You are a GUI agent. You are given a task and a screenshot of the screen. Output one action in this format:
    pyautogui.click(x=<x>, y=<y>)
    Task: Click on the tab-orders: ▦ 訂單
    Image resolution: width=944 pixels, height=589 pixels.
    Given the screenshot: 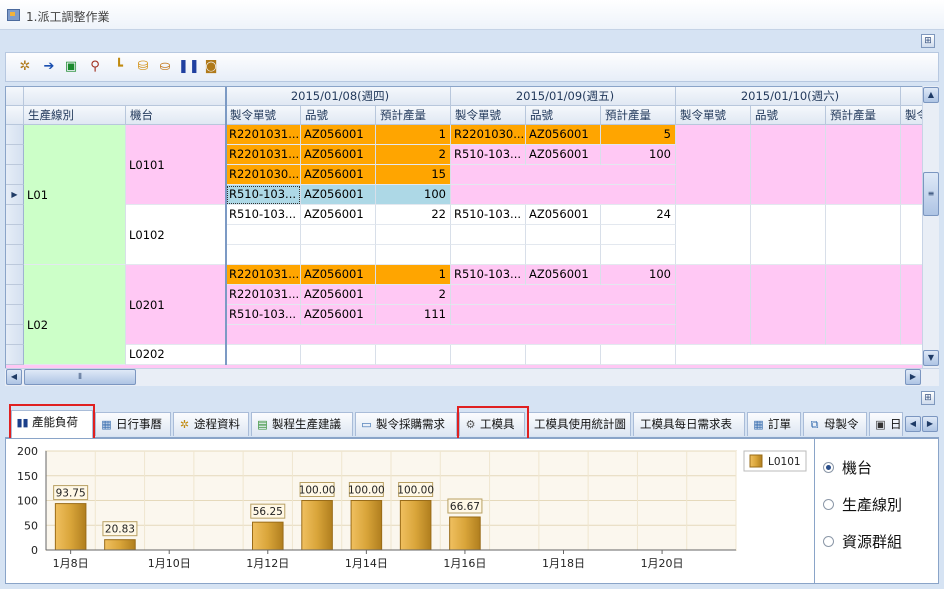 What is the action you would take?
    pyautogui.click(x=774, y=424)
    